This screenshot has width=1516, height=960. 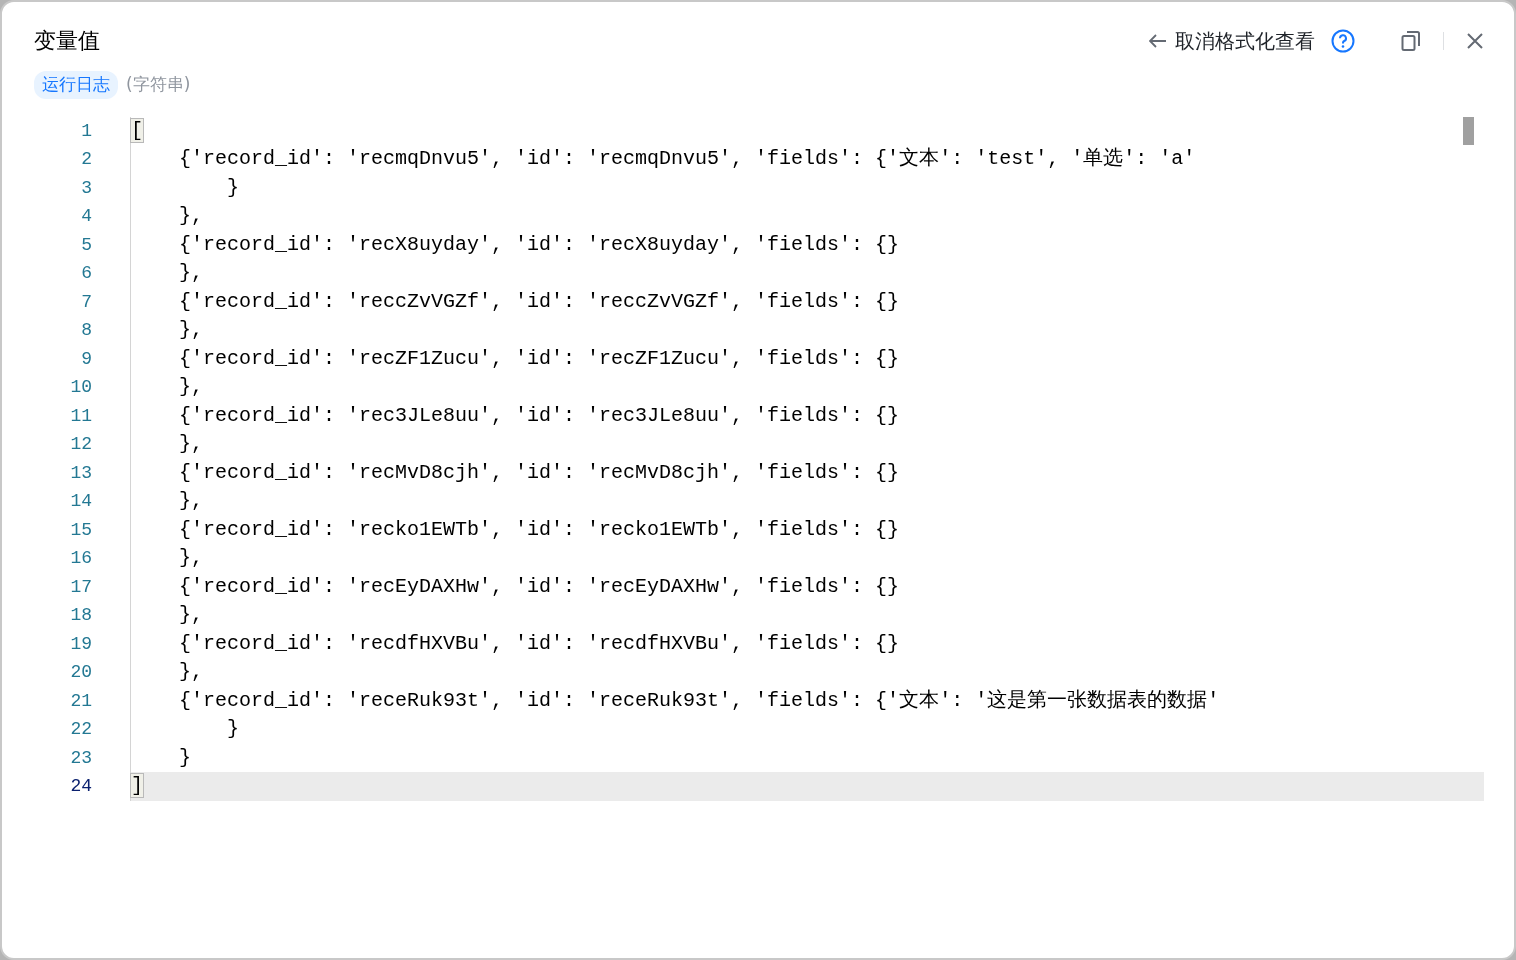 What do you see at coordinates (539, 529) in the screenshot?
I see `code-line: {'record_id': 'recko1EWTb', 'id': 'recko1EWTb', 'fields': {}` at bounding box center [539, 529].